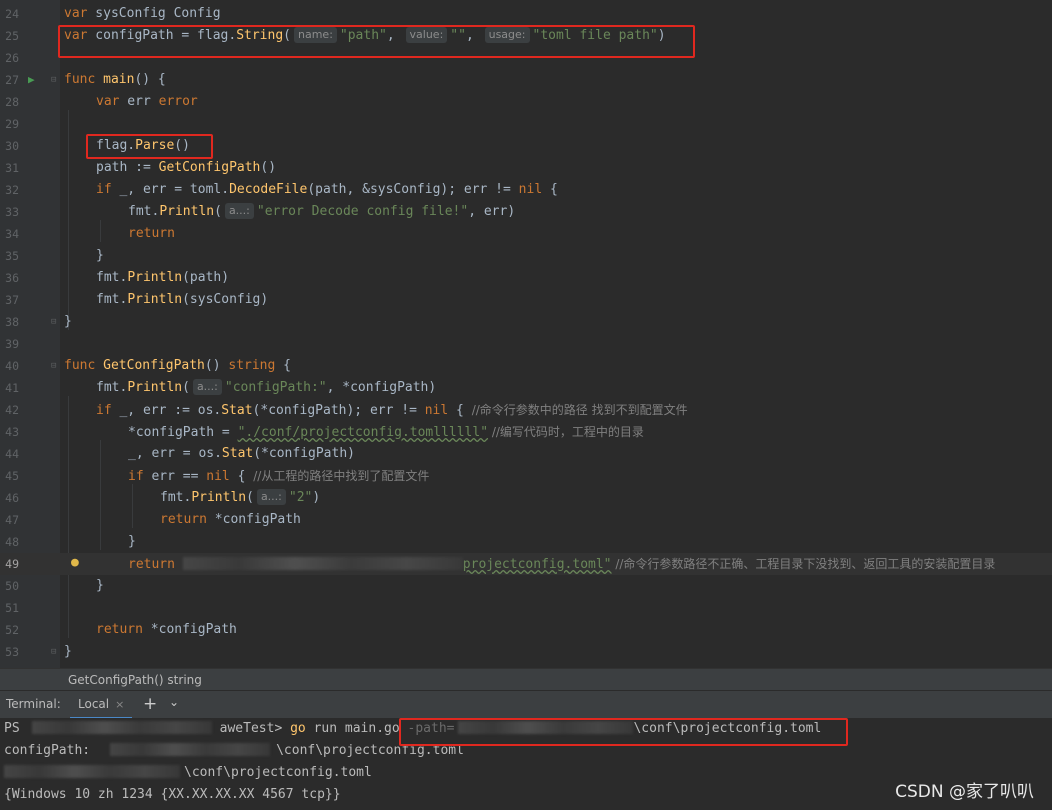 This screenshot has width=1052, height=810. I want to click on string-literal: "configPath:", so click(275, 387).